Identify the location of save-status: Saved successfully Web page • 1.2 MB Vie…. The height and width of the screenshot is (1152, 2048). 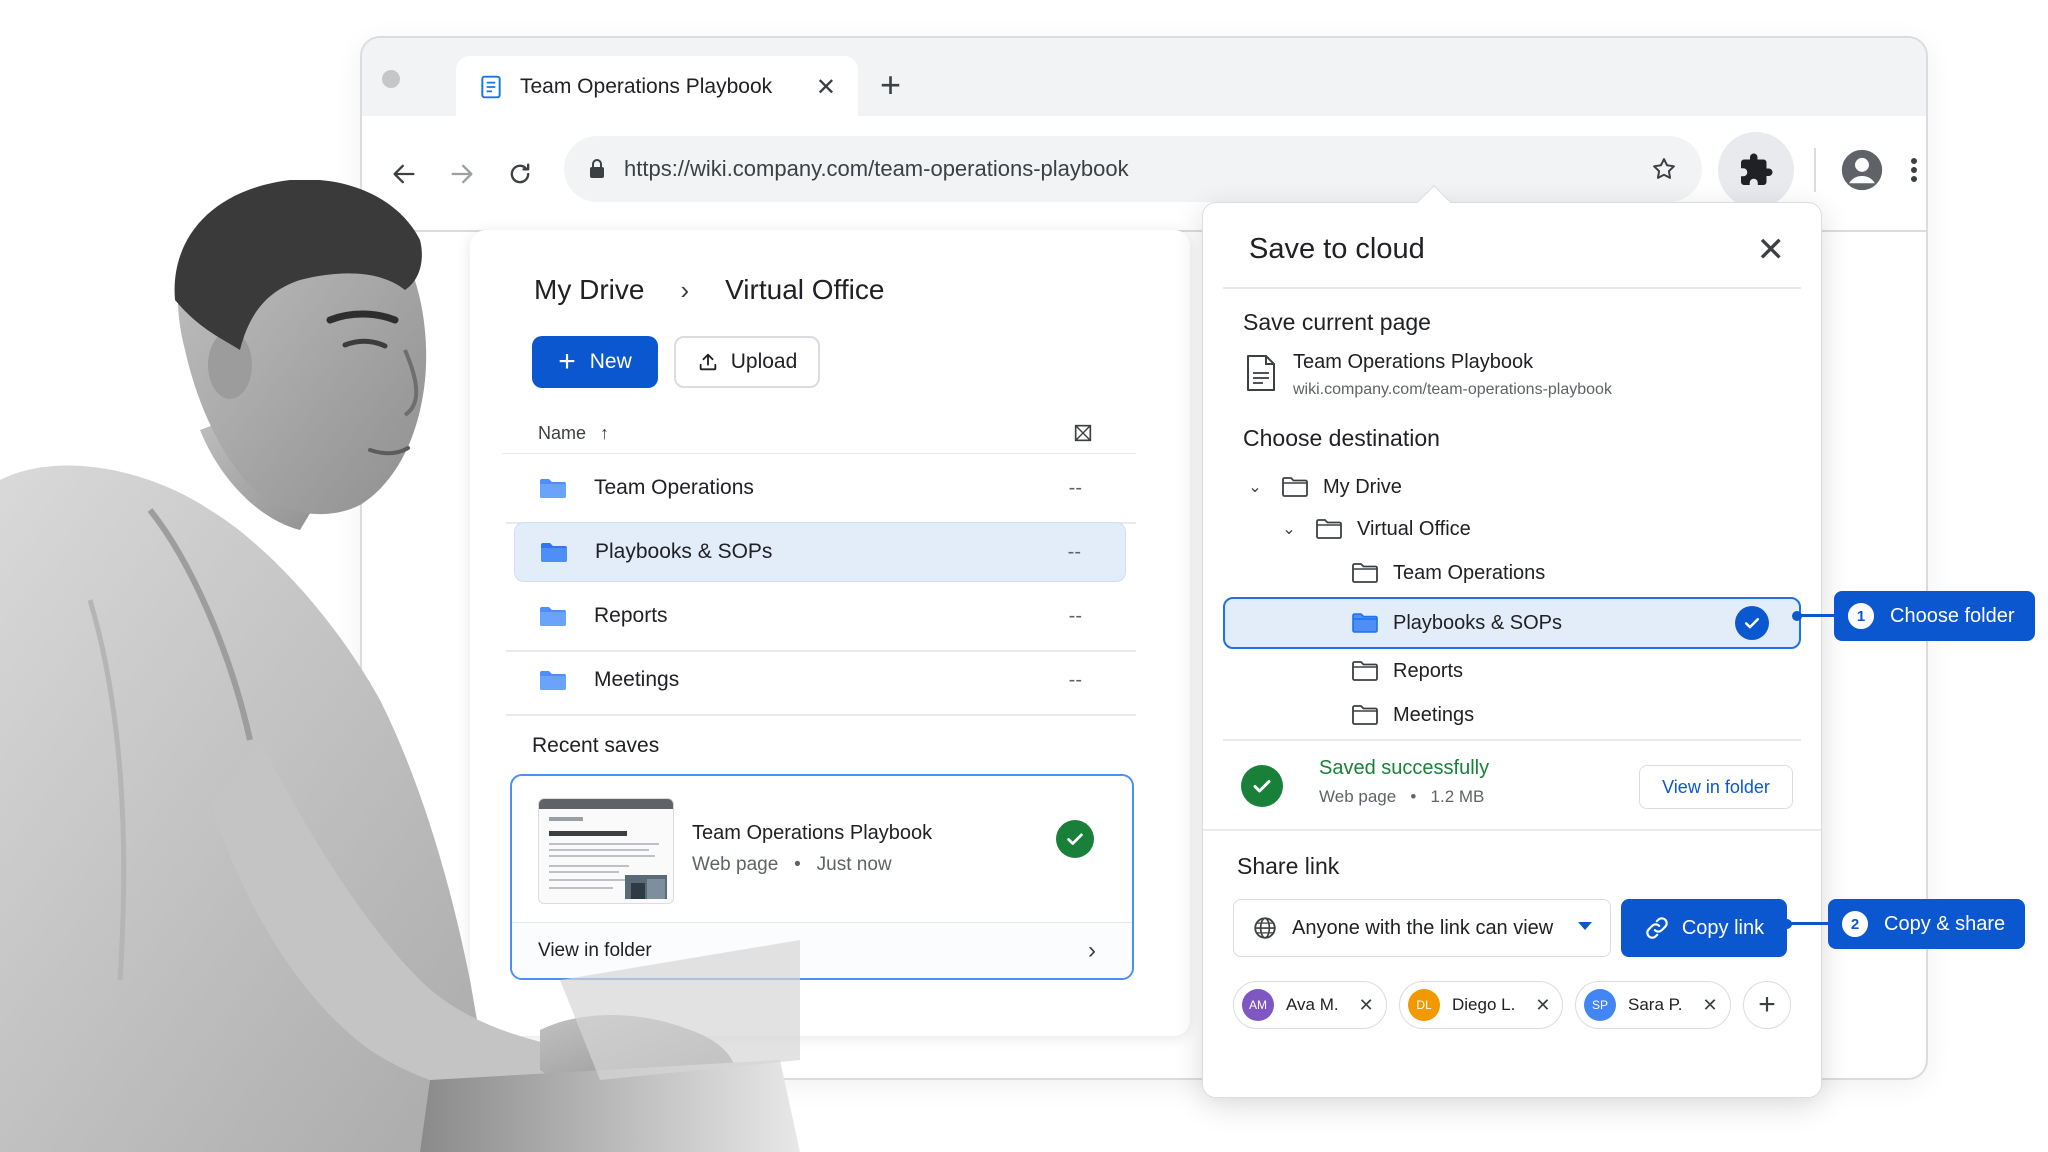
(1512, 787).